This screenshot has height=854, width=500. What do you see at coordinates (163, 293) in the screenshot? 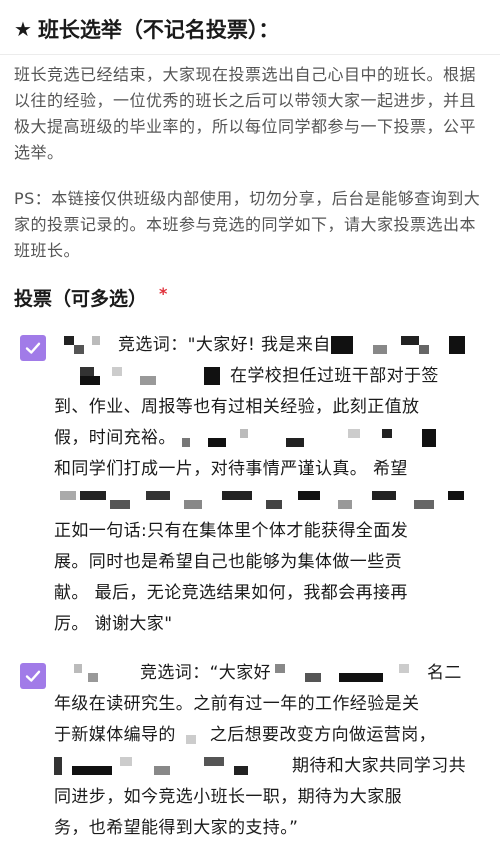
I see `required-mark: *` at bounding box center [163, 293].